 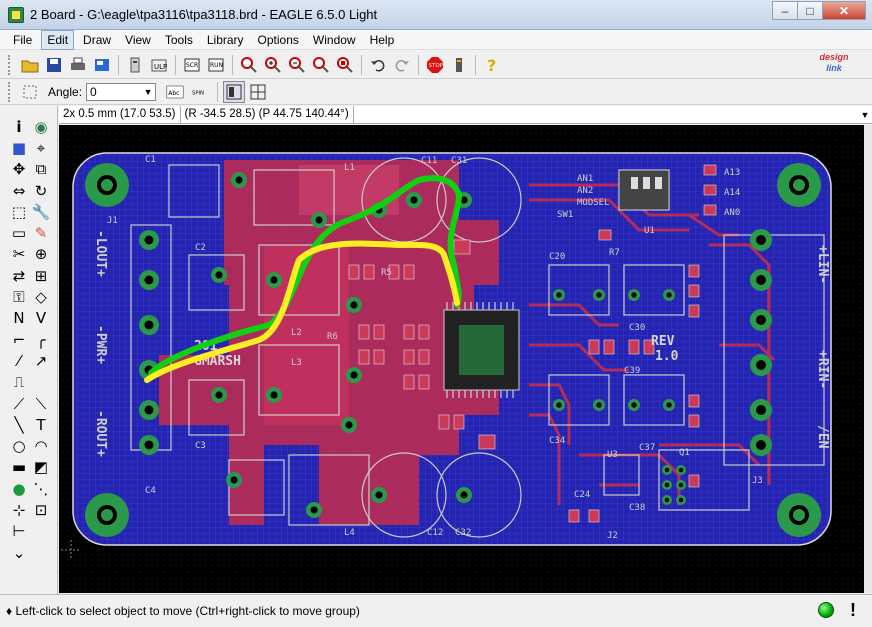 What do you see at coordinates (135, 65) in the screenshot?
I see `board-switch-icon` at bounding box center [135, 65].